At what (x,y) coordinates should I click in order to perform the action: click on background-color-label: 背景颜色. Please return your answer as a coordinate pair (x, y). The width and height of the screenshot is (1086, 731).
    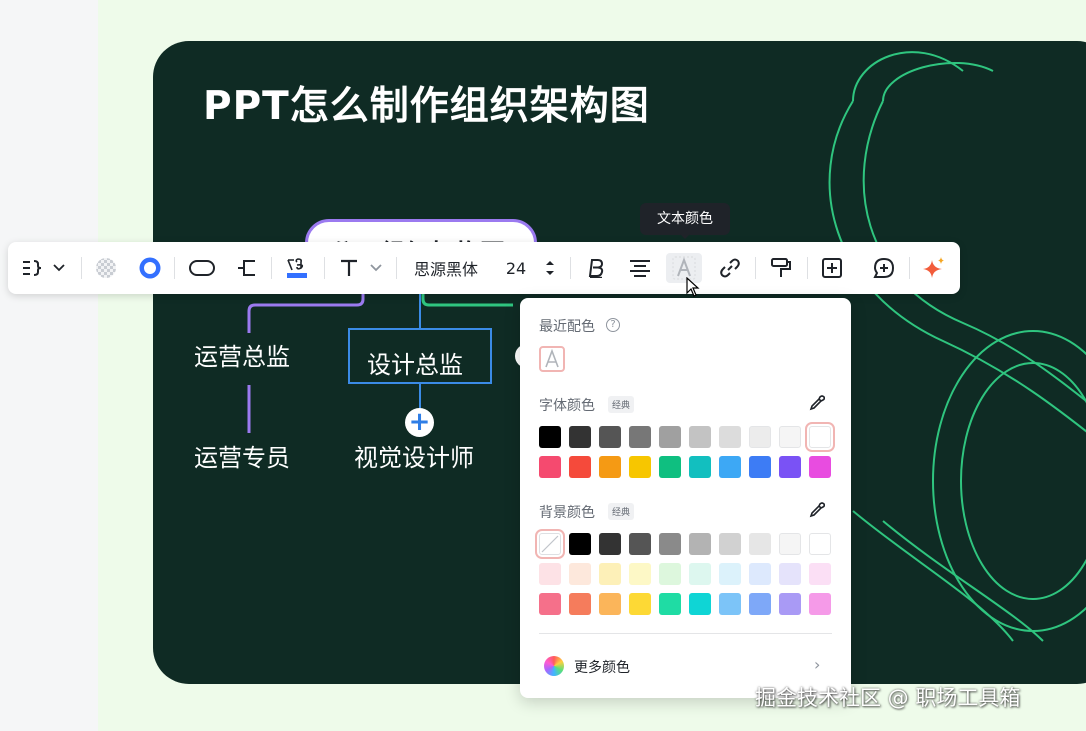
    Looking at the image, I should click on (567, 513).